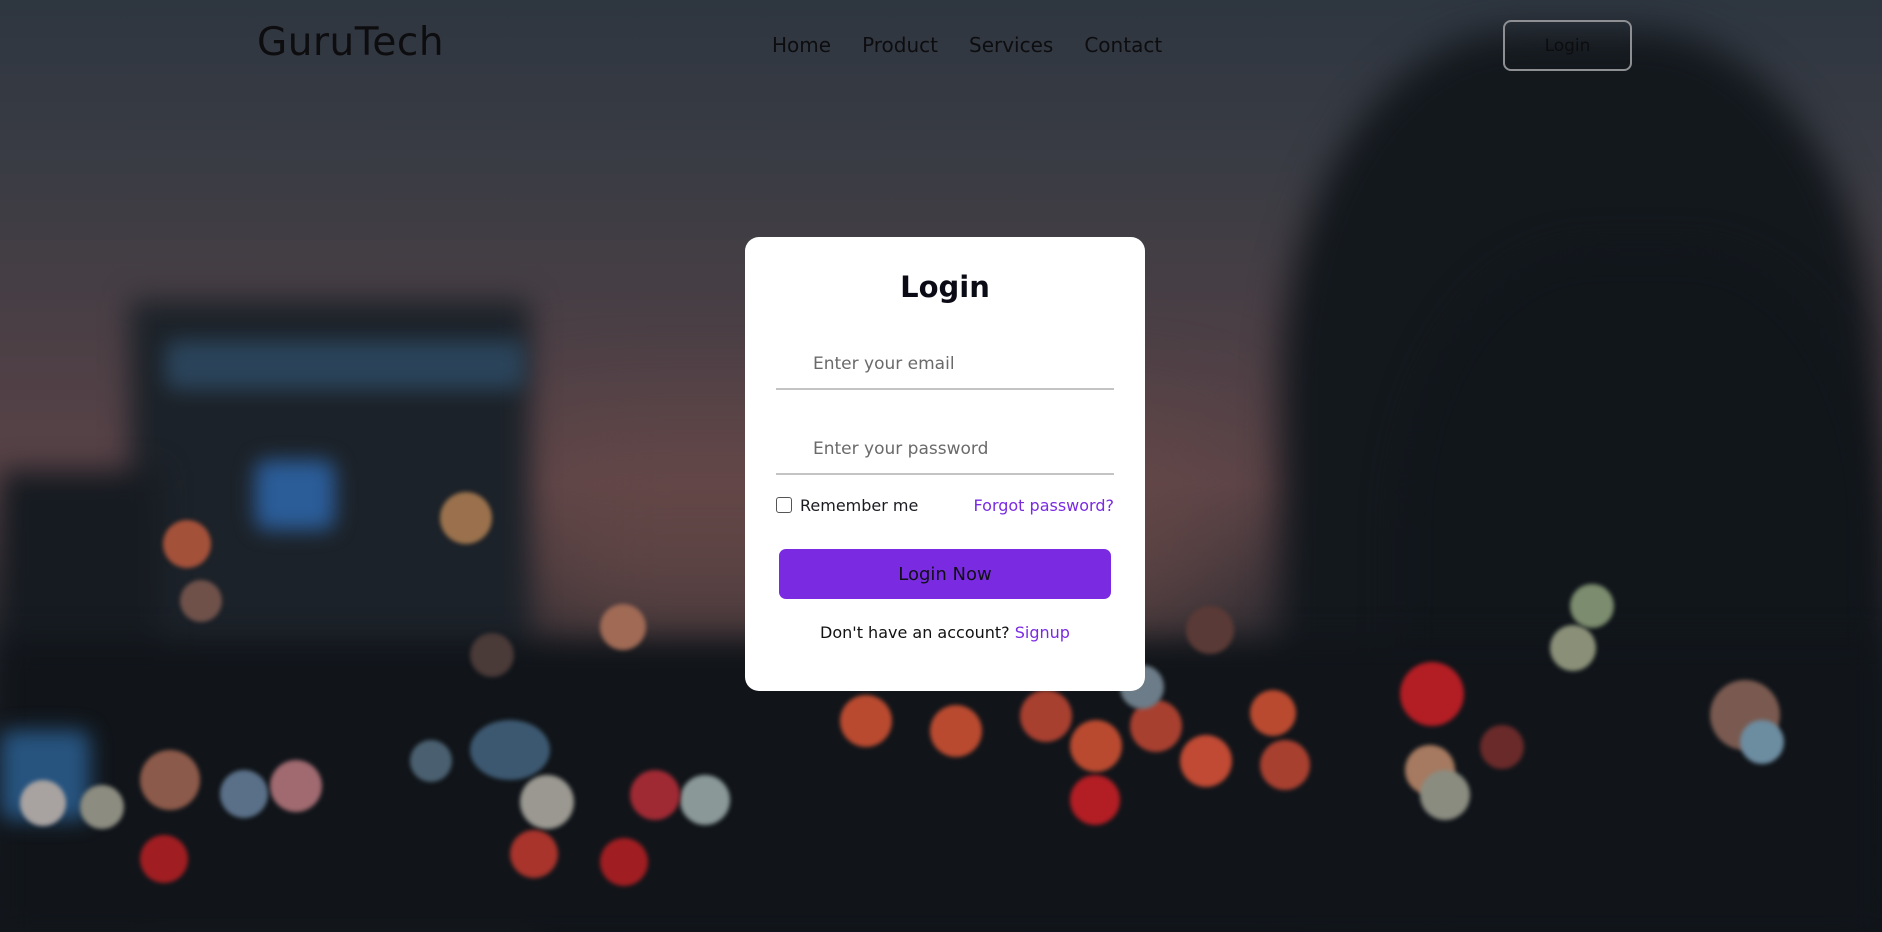  Describe the element at coordinates (784, 505) in the screenshot. I see `remember-checkbox` at that location.